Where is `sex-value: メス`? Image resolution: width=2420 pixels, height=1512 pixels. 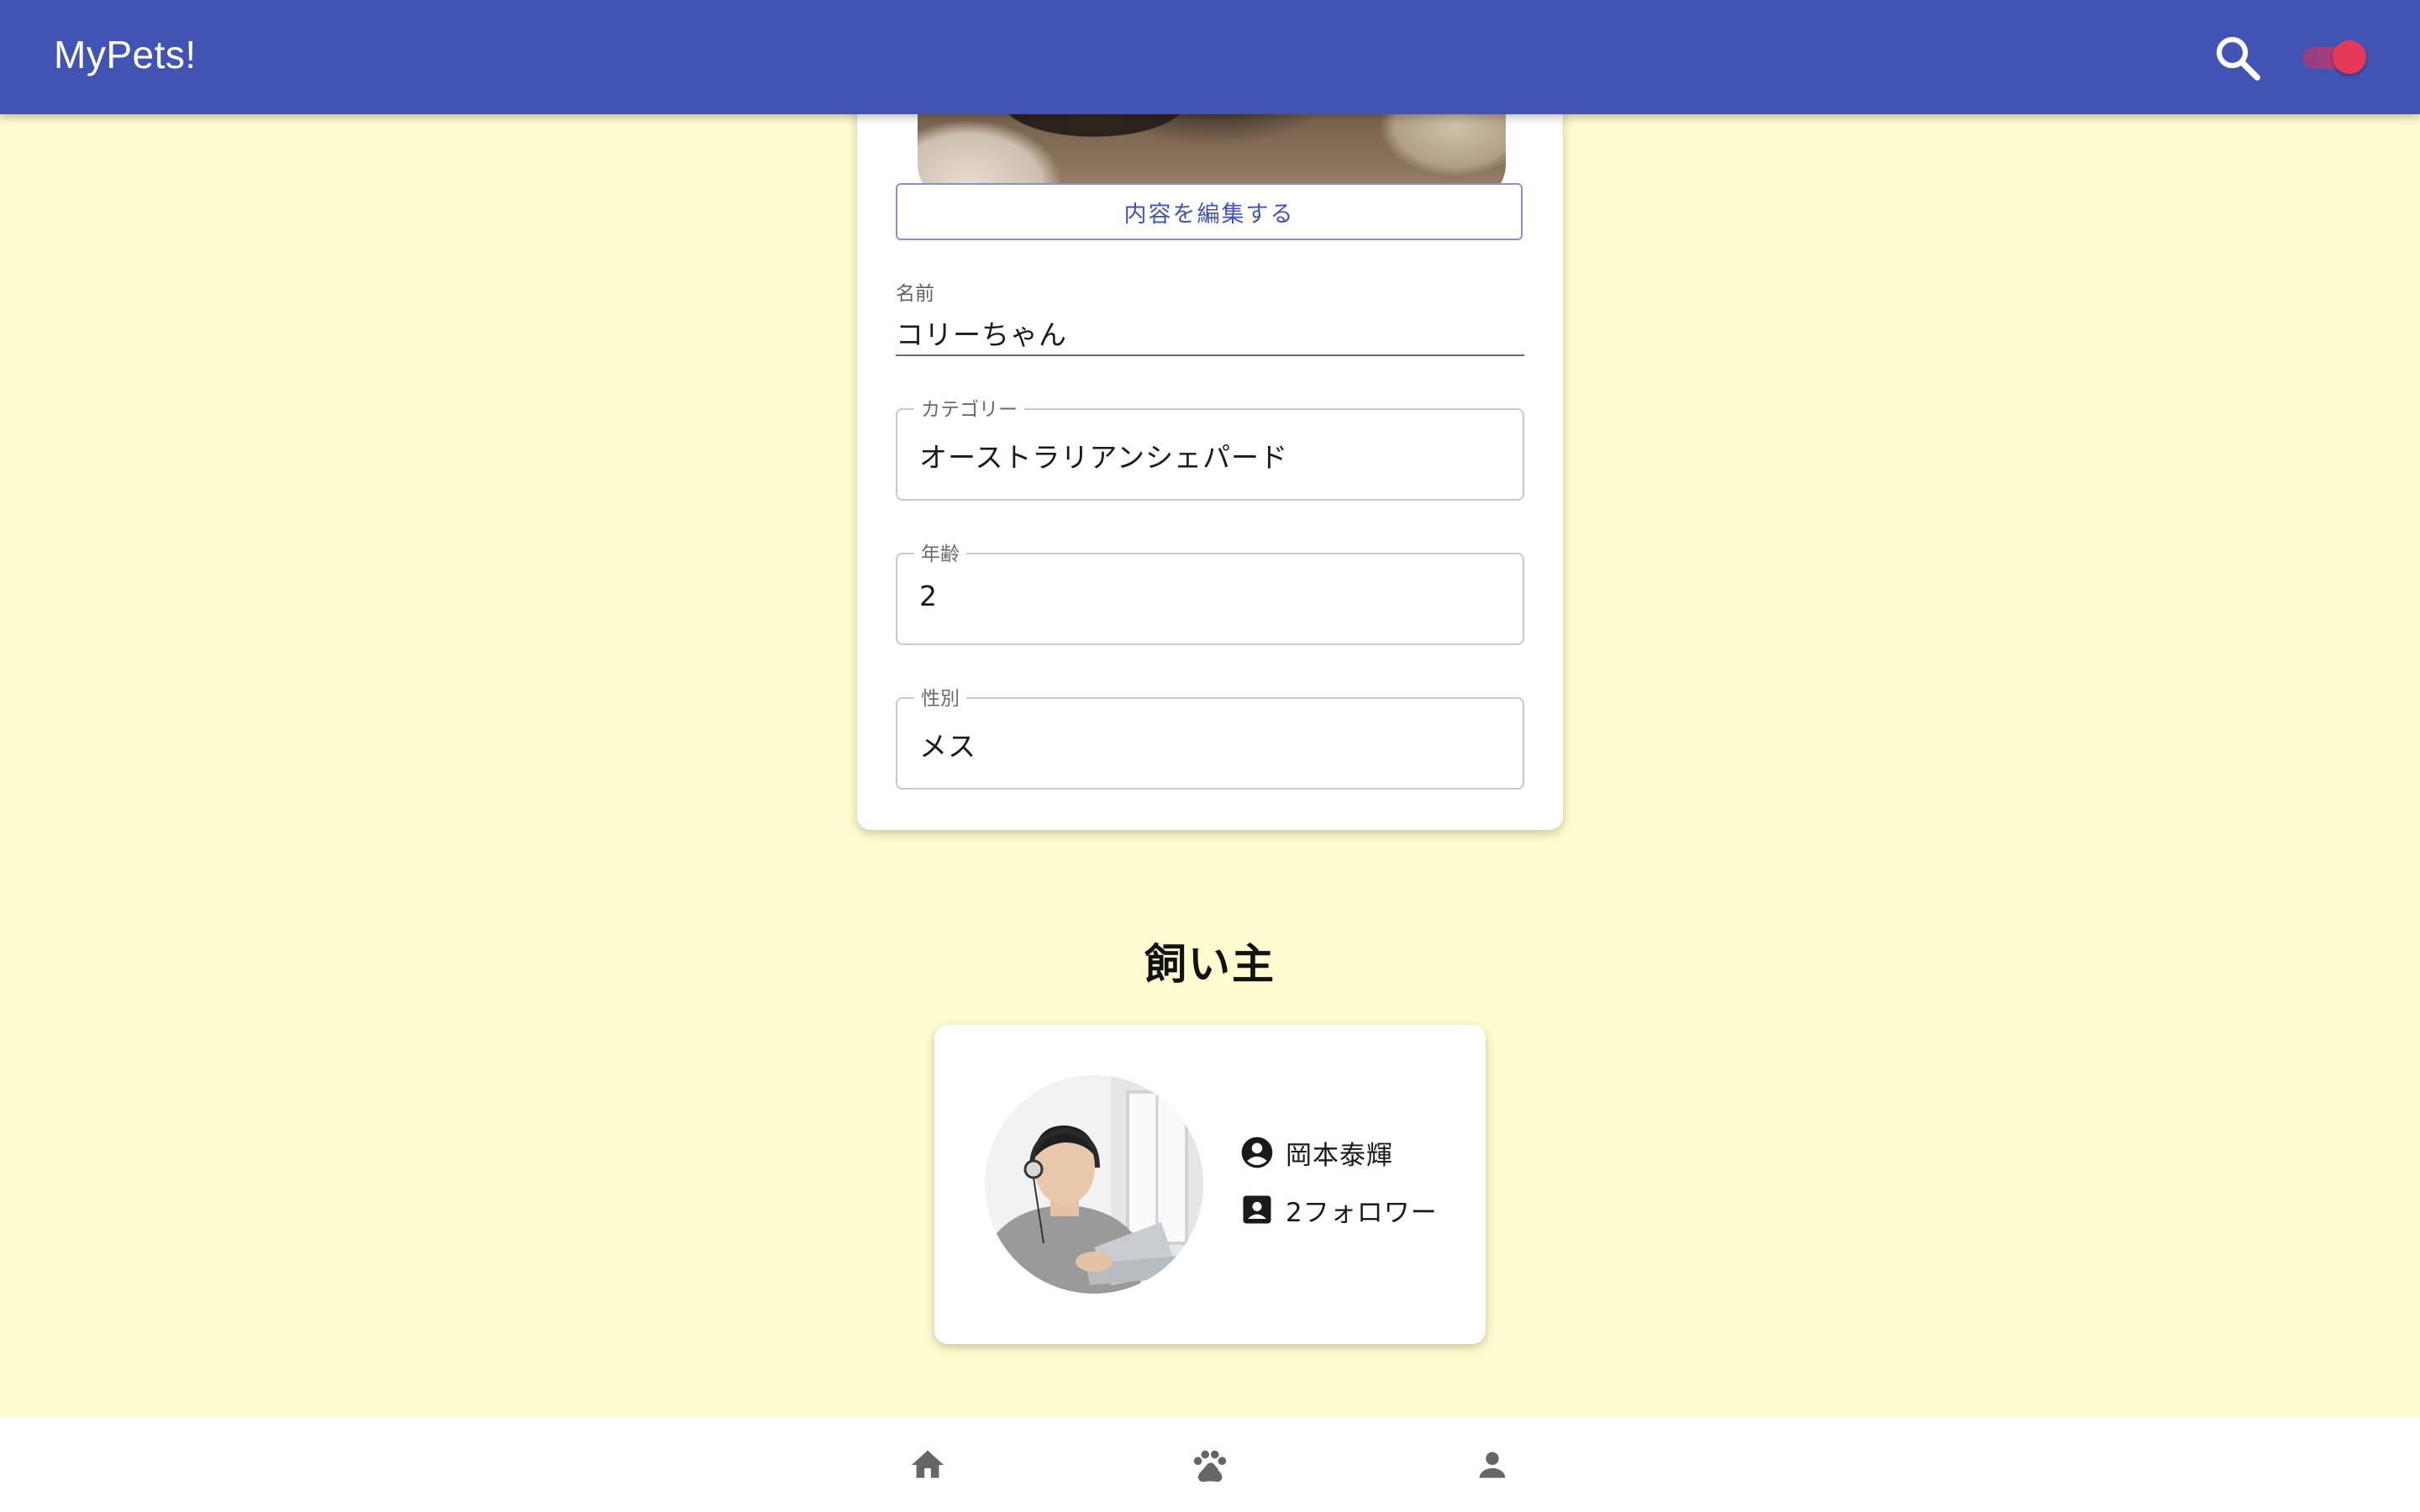
sex-value: メス is located at coordinates (947, 746).